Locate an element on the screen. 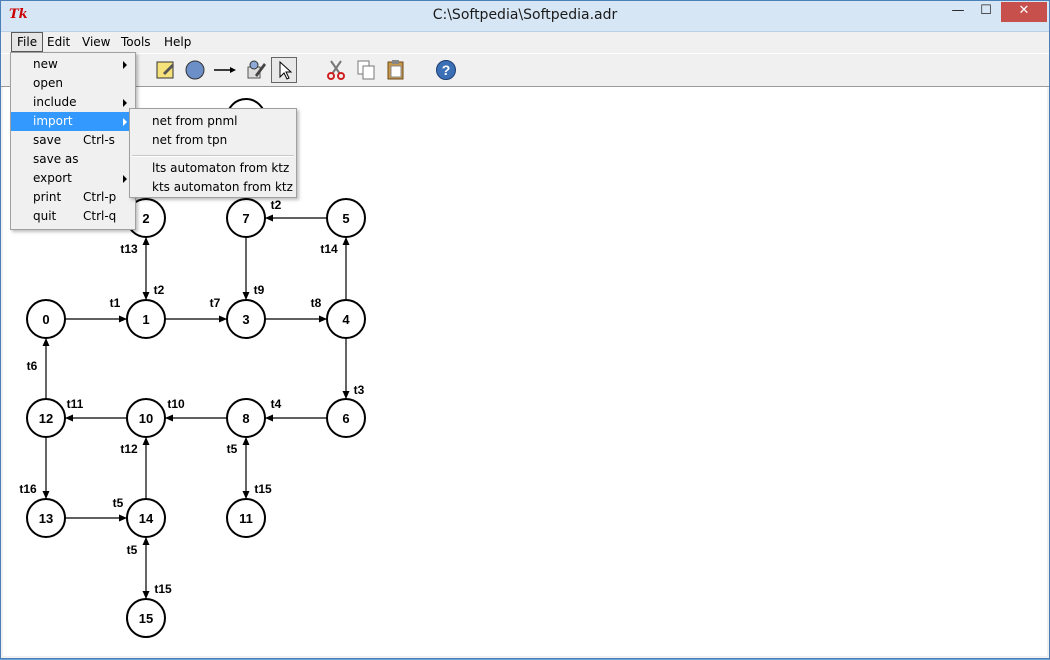 The image size is (1050, 660). edge-label: t16 is located at coordinates (28, 489).